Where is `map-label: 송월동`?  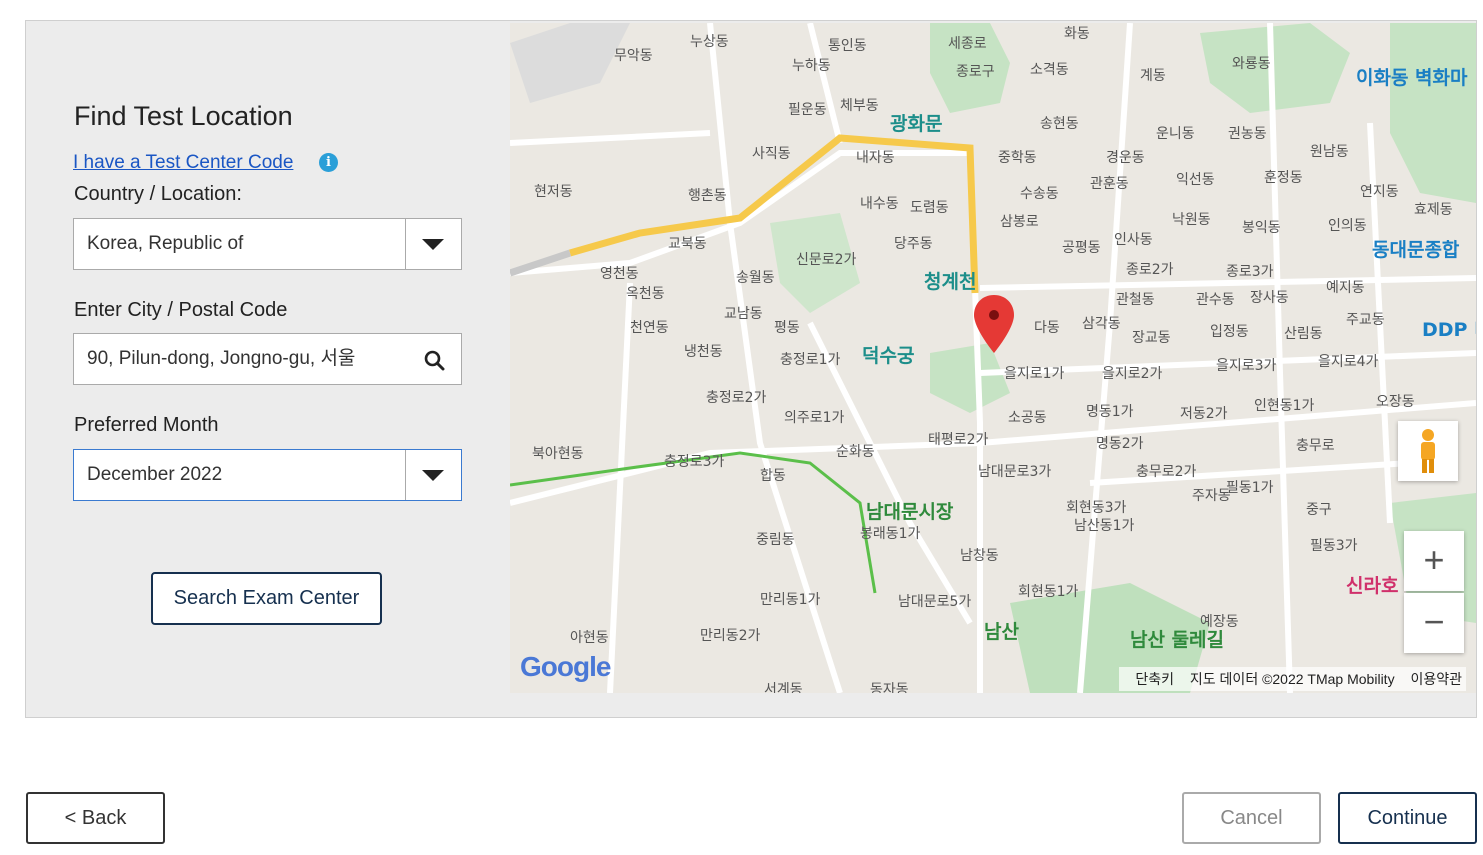
map-label: 송월동 is located at coordinates (755, 278).